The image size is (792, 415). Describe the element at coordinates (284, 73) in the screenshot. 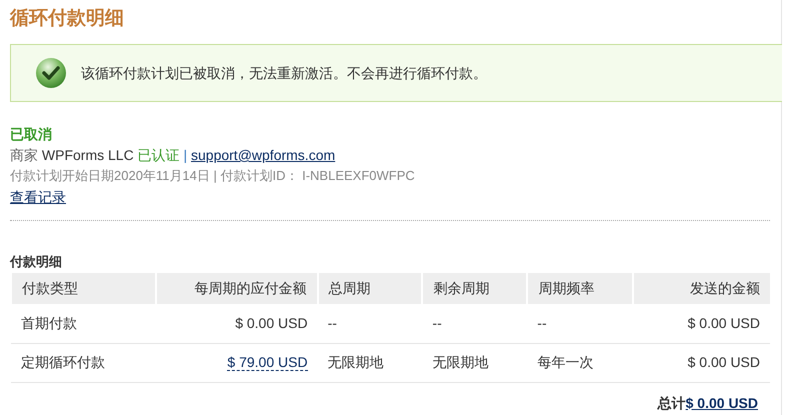

I see `notice-message: 该循环付款计划已被取消，无法重新激活。不会再进行循环付款。` at that location.